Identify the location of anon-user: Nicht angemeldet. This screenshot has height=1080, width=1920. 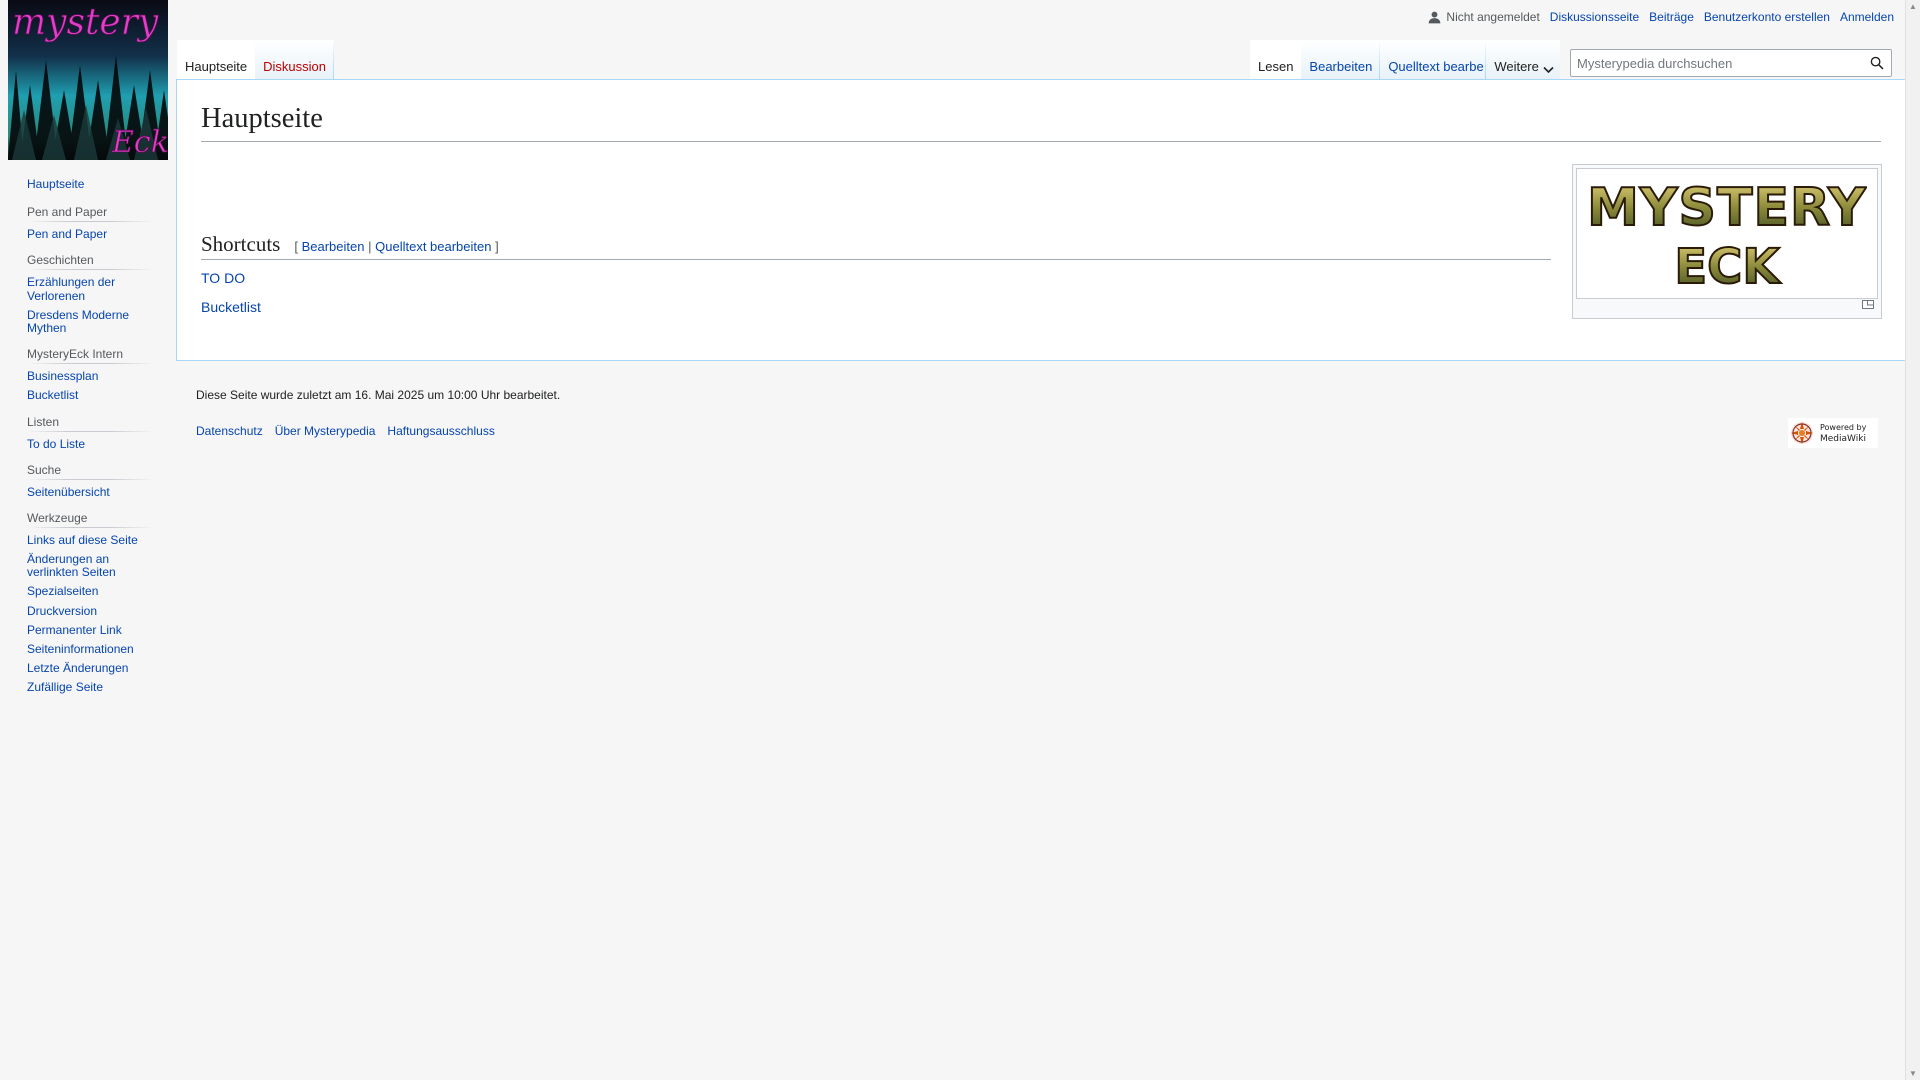
(1484, 17).